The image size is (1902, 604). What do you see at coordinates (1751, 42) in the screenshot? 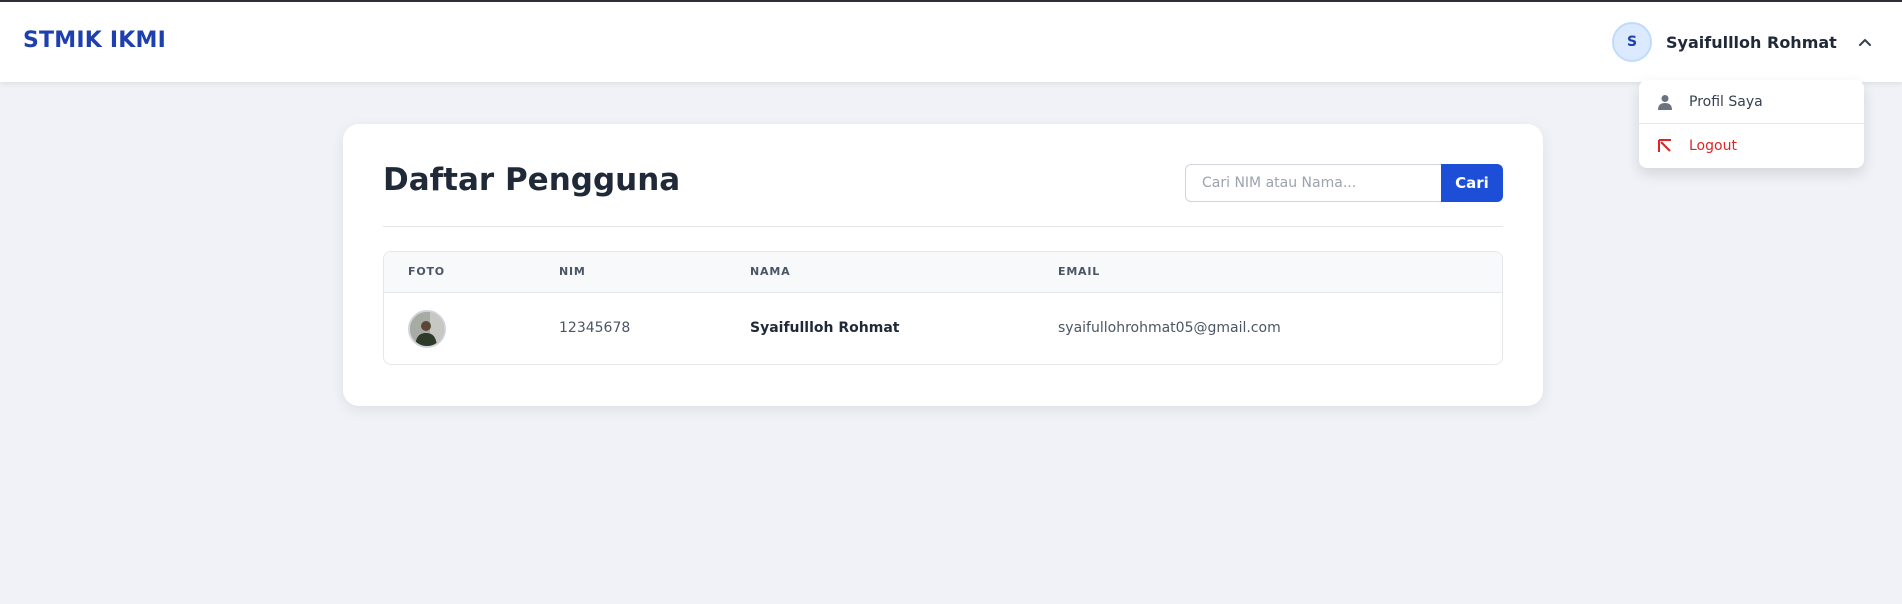
I see `user-name: Syaifullloh Rohmat` at bounding box center [1751, 42].